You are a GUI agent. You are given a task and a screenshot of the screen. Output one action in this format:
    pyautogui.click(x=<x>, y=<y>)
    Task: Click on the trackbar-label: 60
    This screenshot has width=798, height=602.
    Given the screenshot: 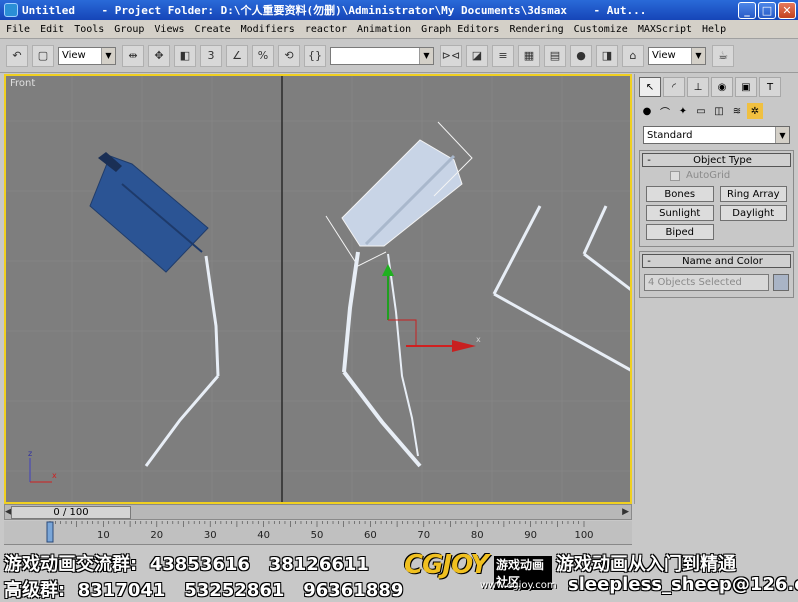 What is the action you would take?
    pyautogui.click(x=370, y=535)
    